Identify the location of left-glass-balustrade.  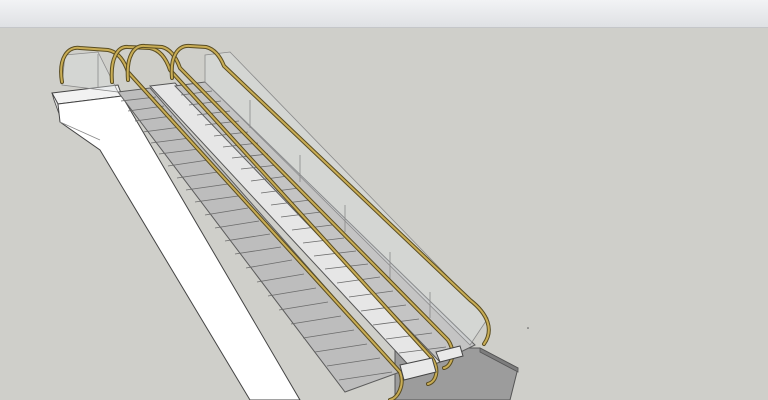
(90, 72).